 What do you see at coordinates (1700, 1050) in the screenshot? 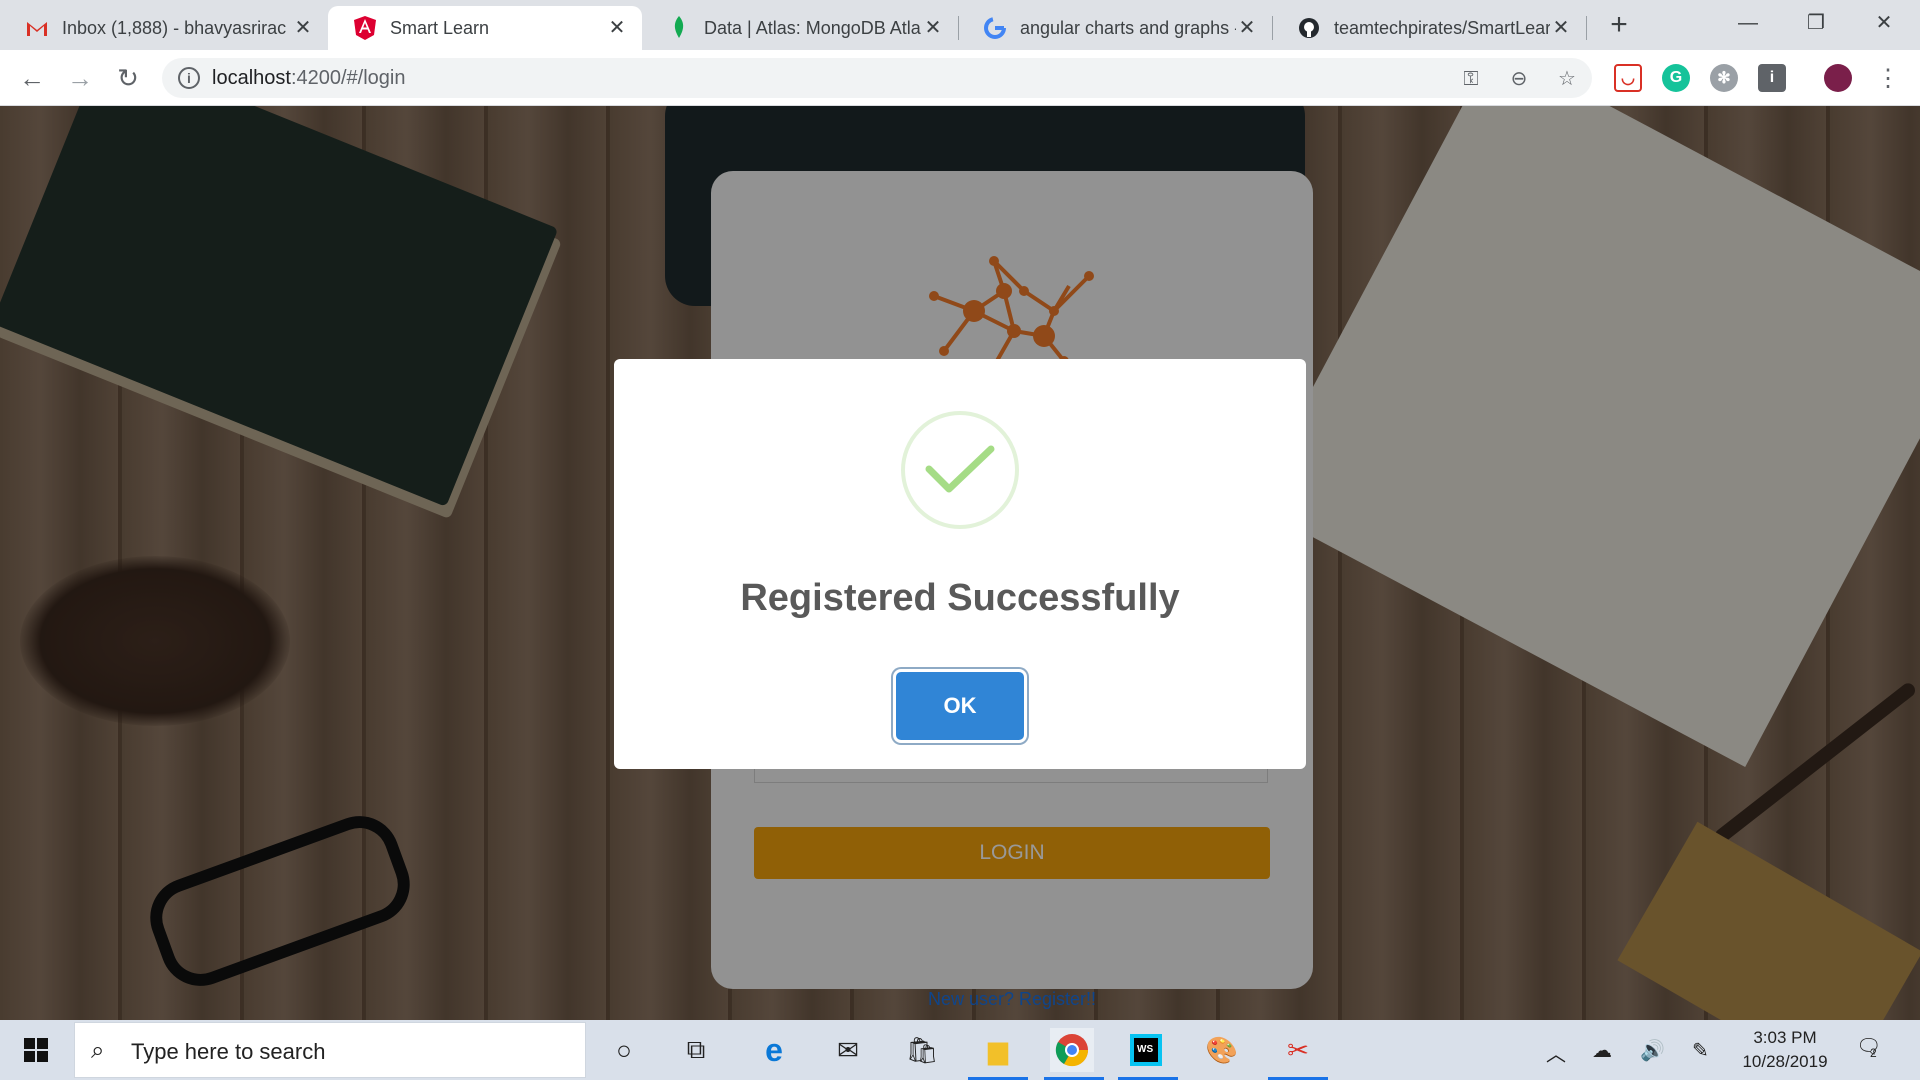
I see `pen-workspace-icon: ✎` at bounding box center [1700, 1050].